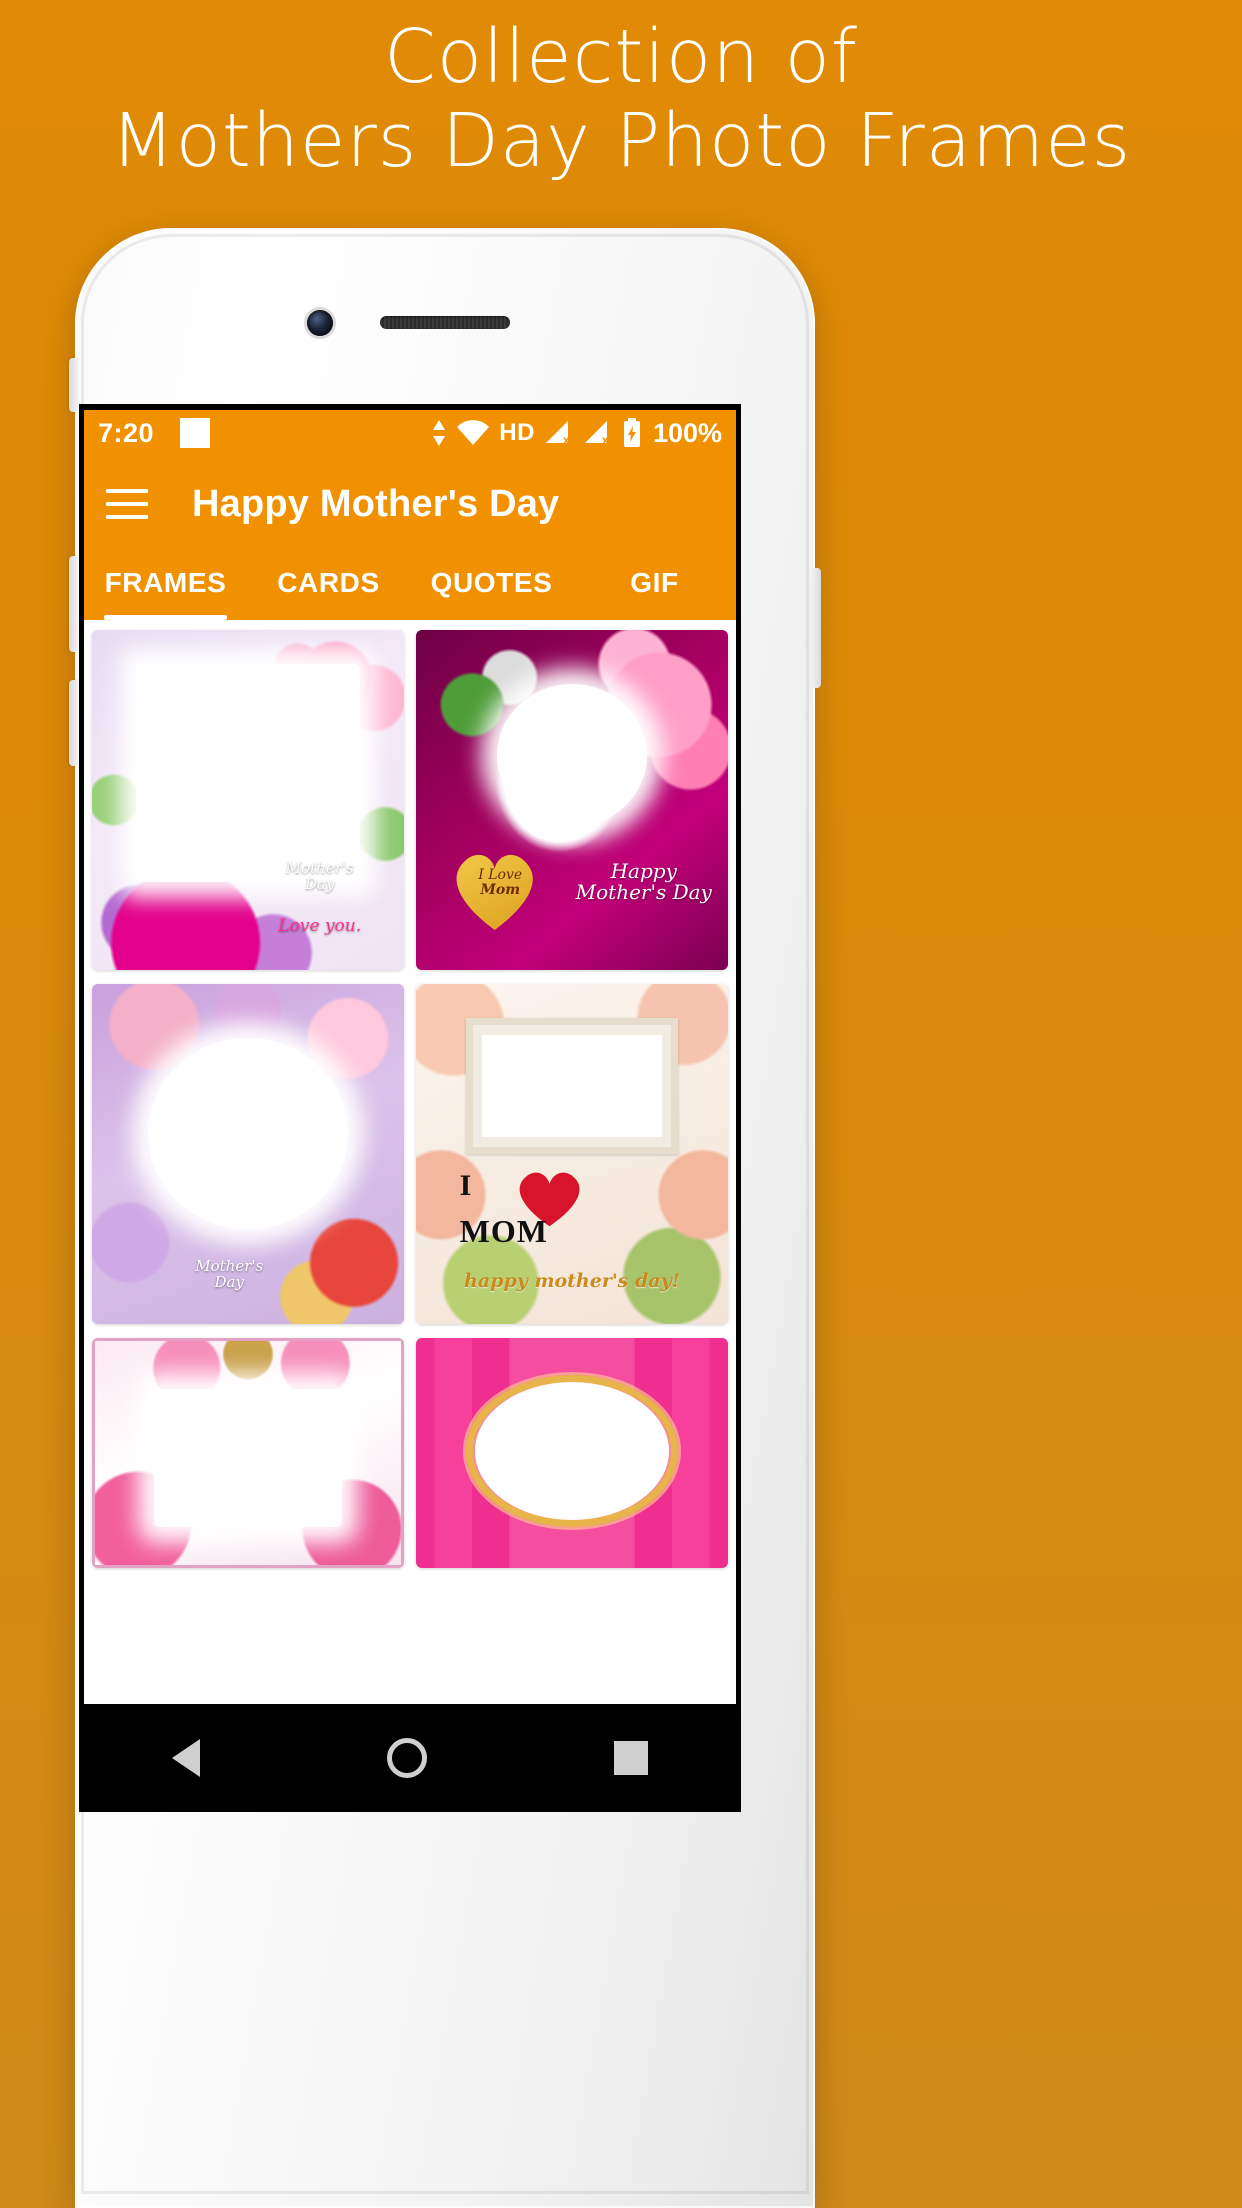 The height and width of the screenshot is (2208, 1242). I want to click on data-transfer-icon, so click(439, 433).